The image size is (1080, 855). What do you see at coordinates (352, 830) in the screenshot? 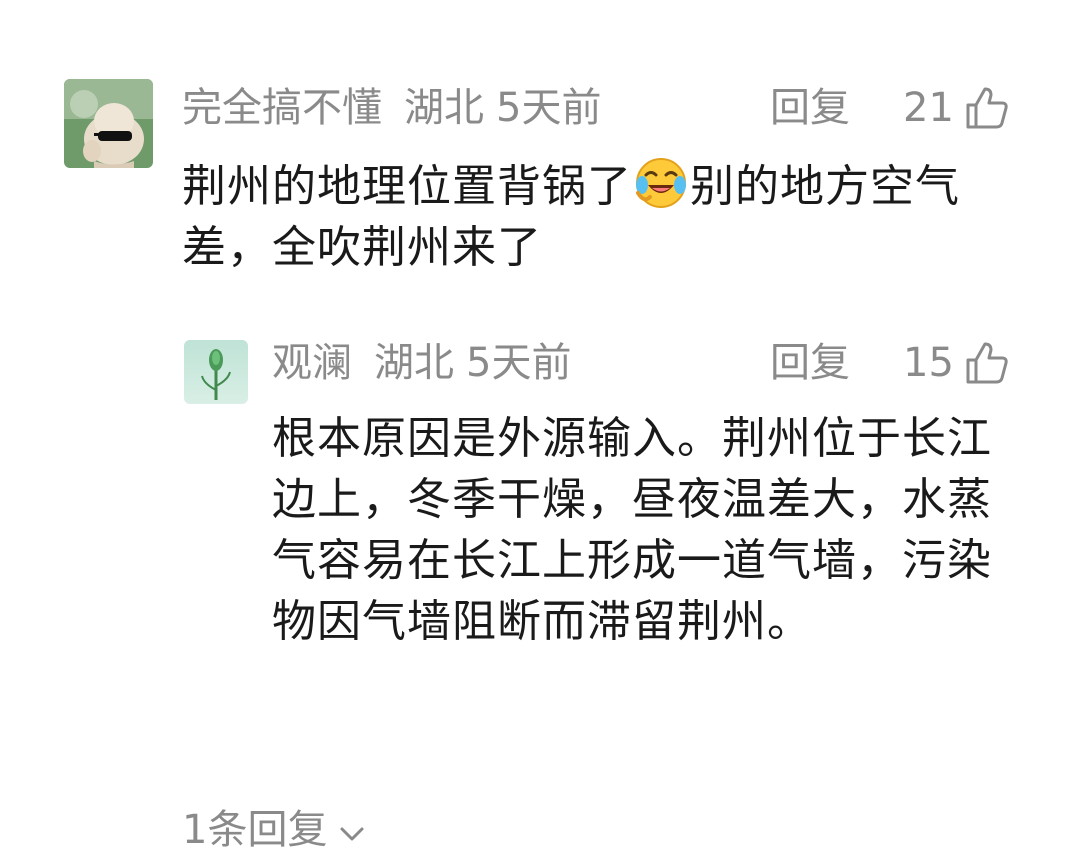
I see `chevron-down-icon` at bounding box center [352, 830].